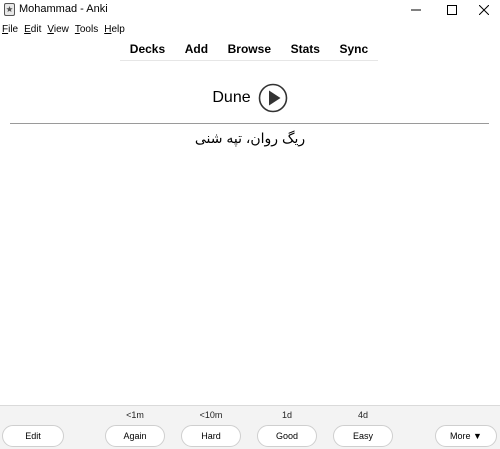  I want to click on menu-file: File, so click(11, 29).